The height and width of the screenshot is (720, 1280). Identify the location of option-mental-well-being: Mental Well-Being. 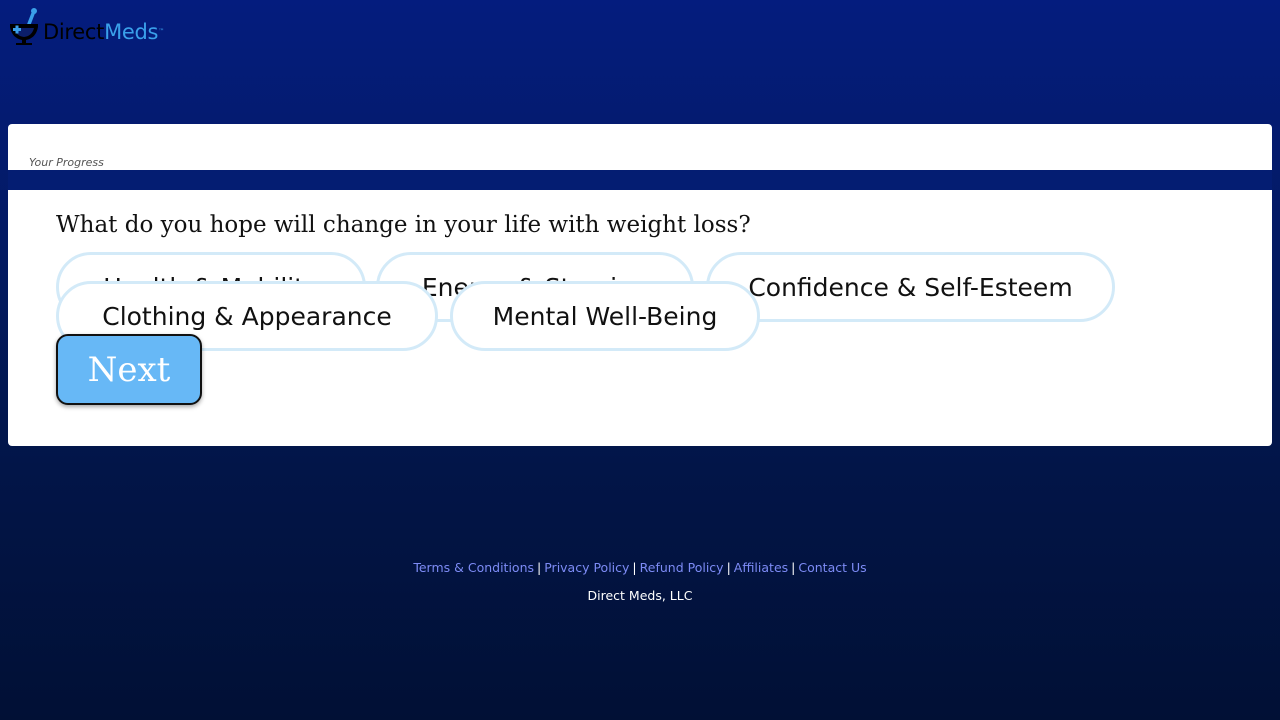
(605, 316).